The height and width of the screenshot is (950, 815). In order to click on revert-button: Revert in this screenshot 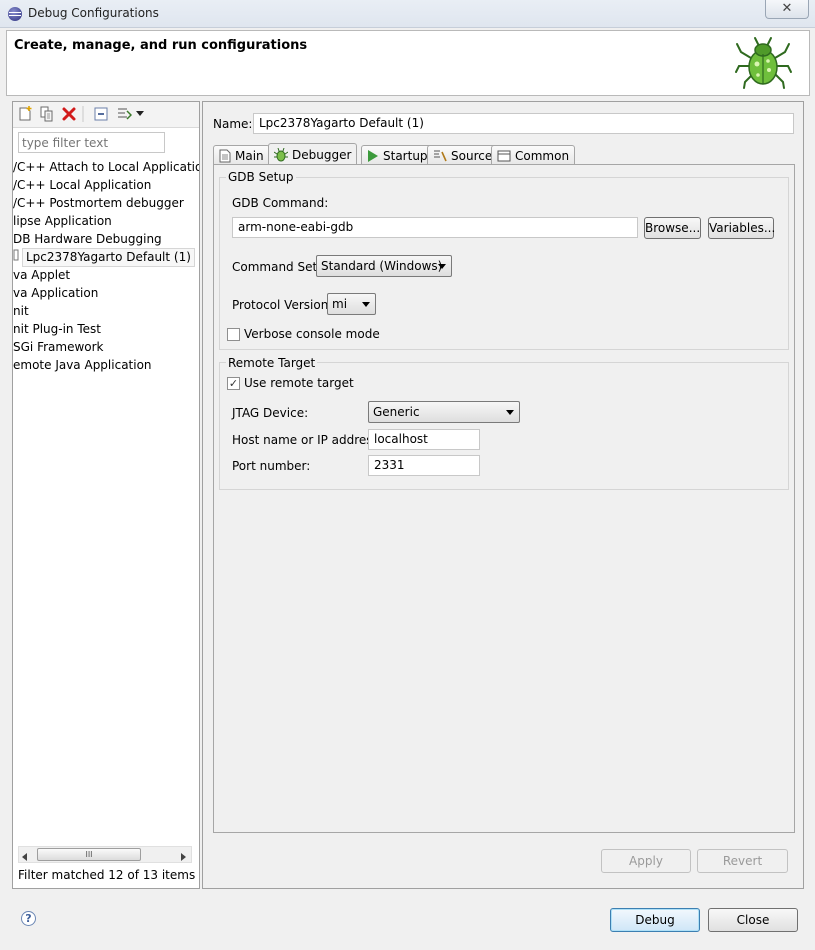, I will do `click(742, 861)`.